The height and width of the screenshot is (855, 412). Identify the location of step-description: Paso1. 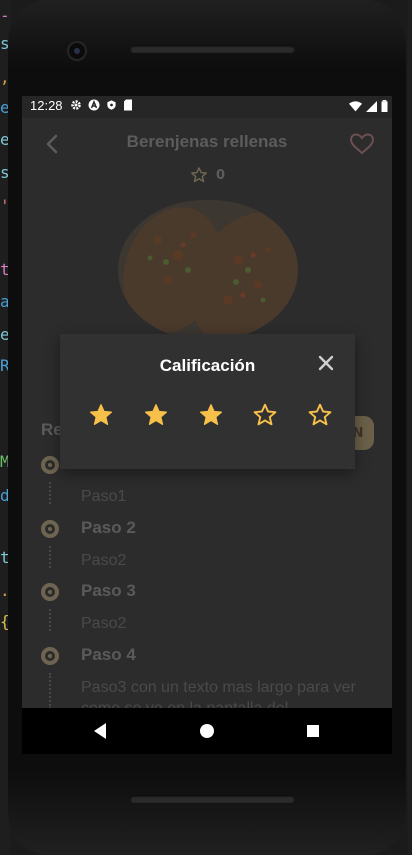
(104, 496).